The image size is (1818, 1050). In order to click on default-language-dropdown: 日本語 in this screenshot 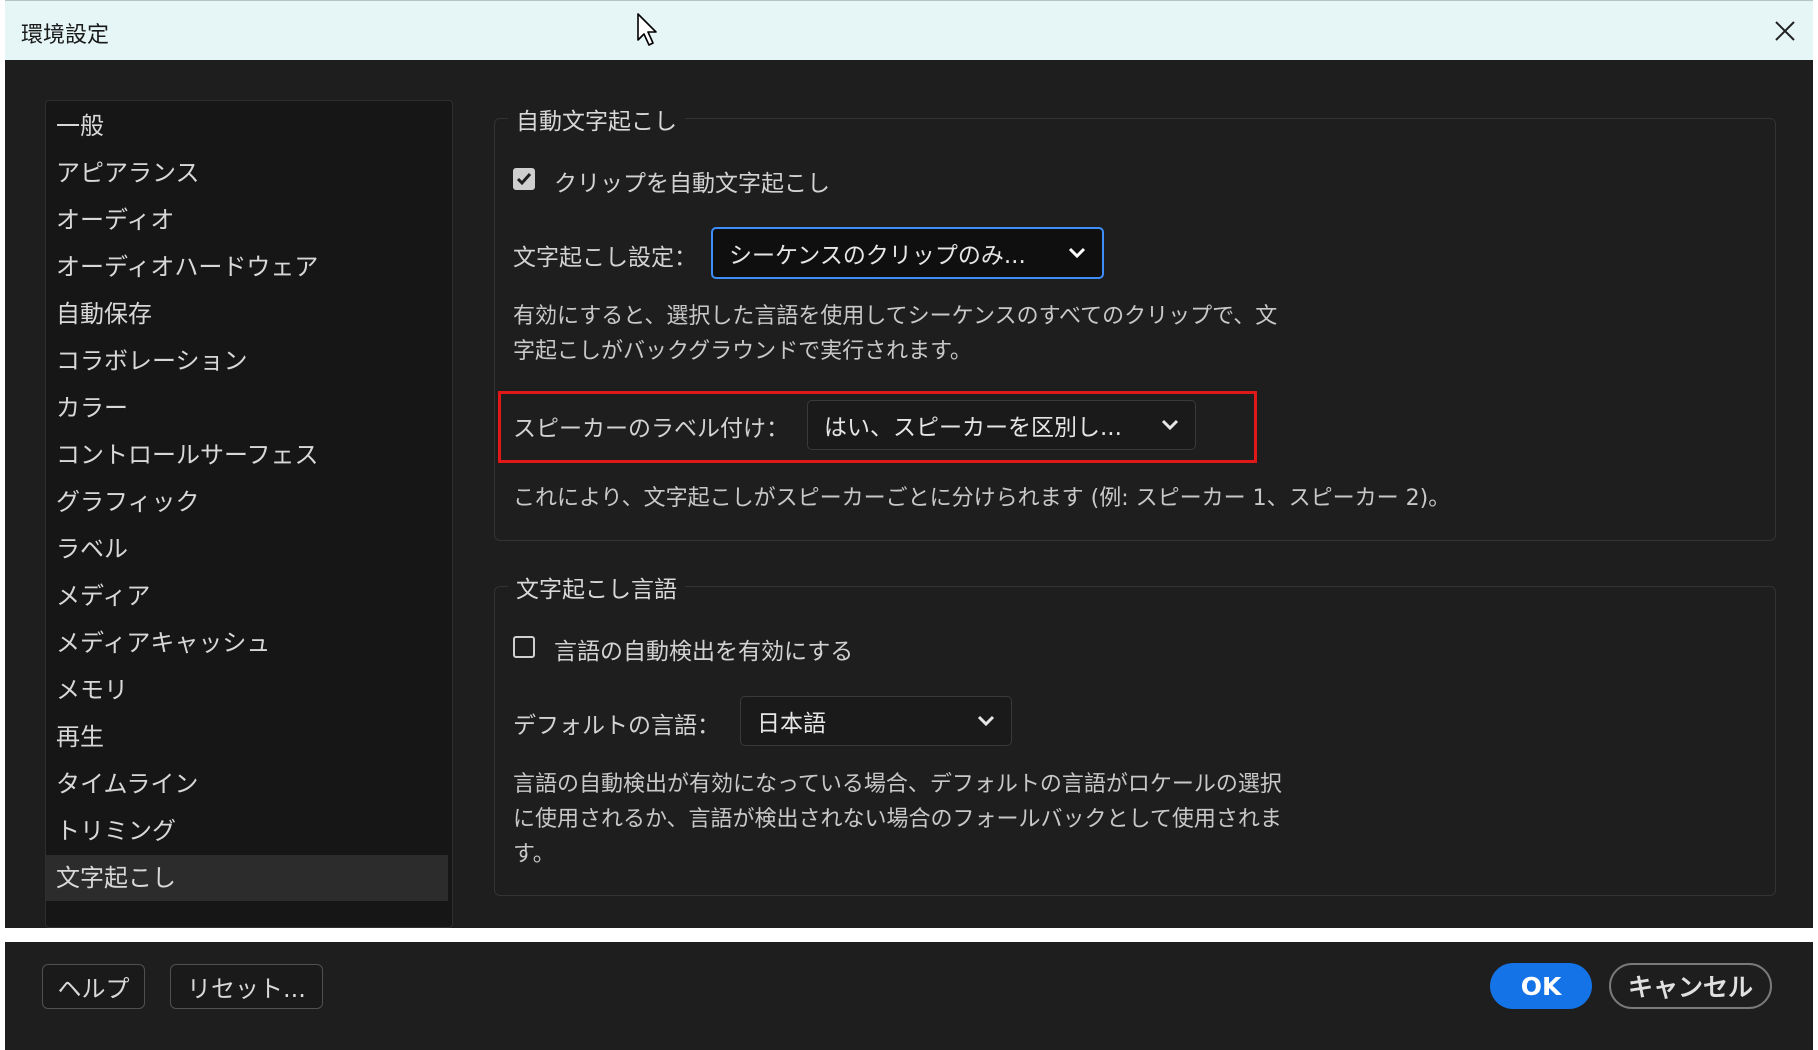, I will do `click(876, 721)`.